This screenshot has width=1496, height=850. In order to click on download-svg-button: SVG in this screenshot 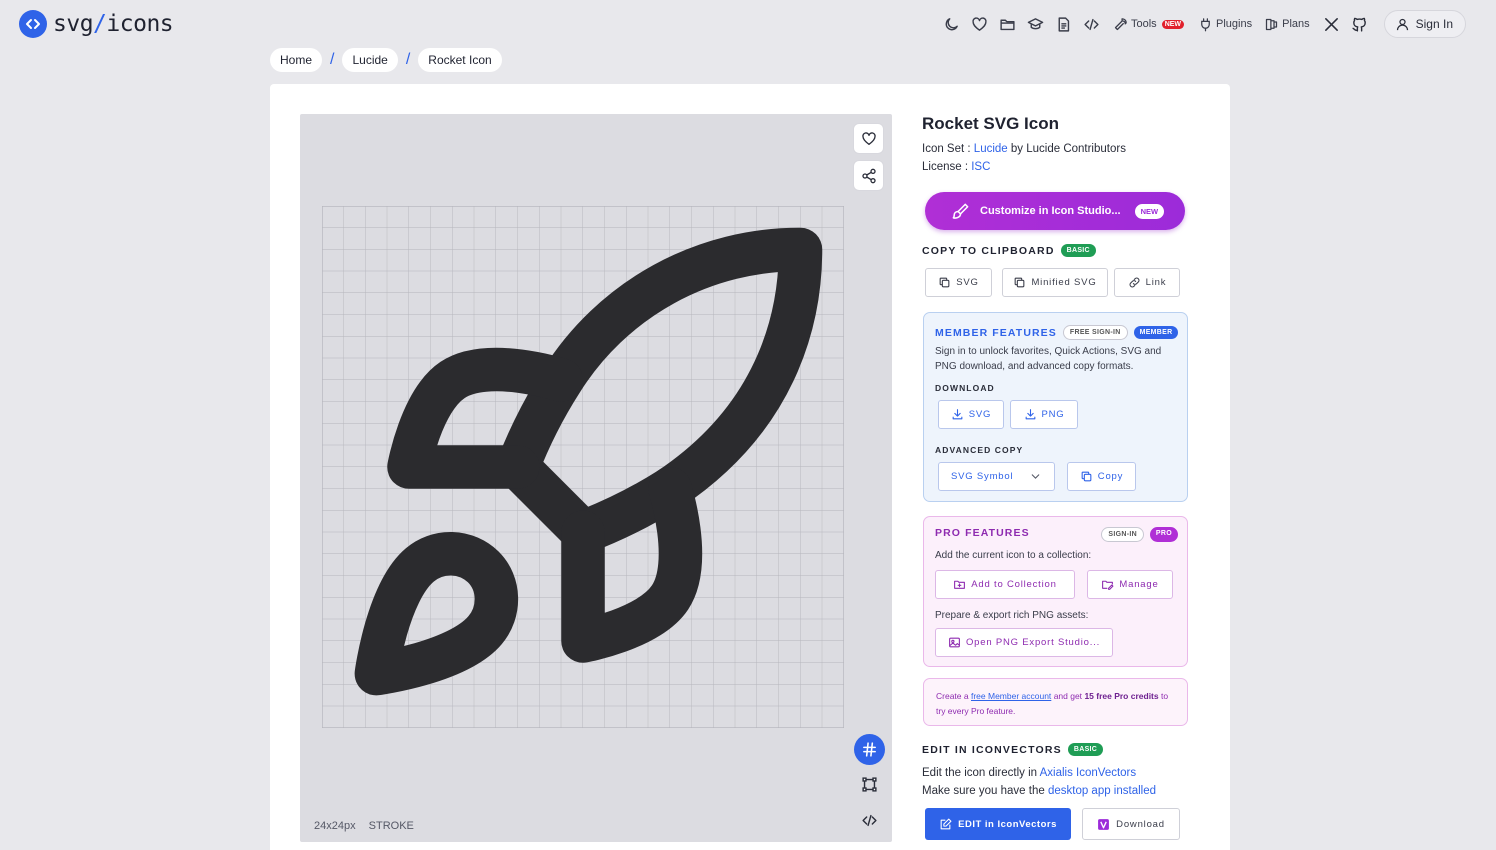, I will do `click(971, 414)`.